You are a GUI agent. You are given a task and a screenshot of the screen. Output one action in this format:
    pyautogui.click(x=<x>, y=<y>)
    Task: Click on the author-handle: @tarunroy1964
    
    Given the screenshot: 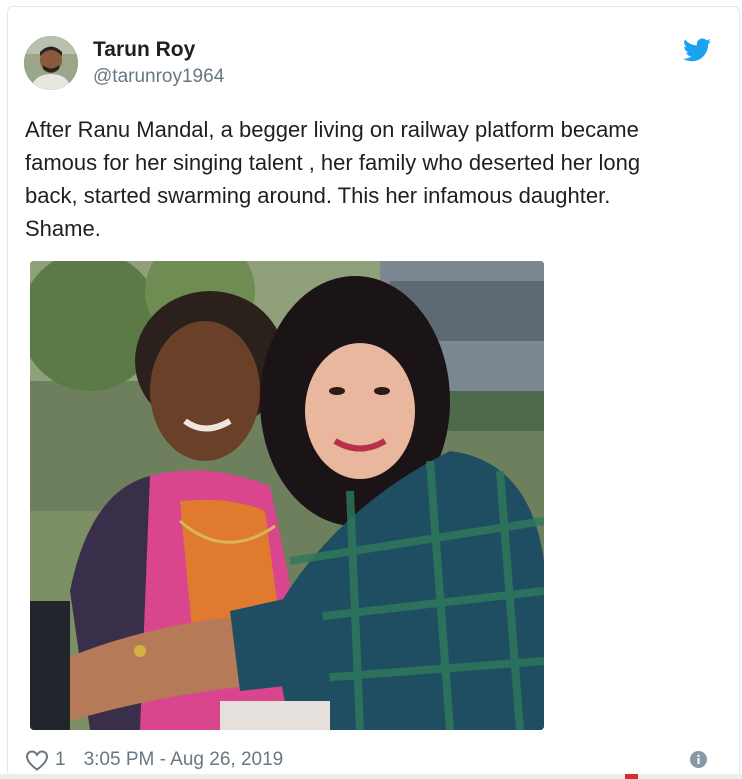 What is the action you would take?
    pyautogui.click(x=158, y=77)
    